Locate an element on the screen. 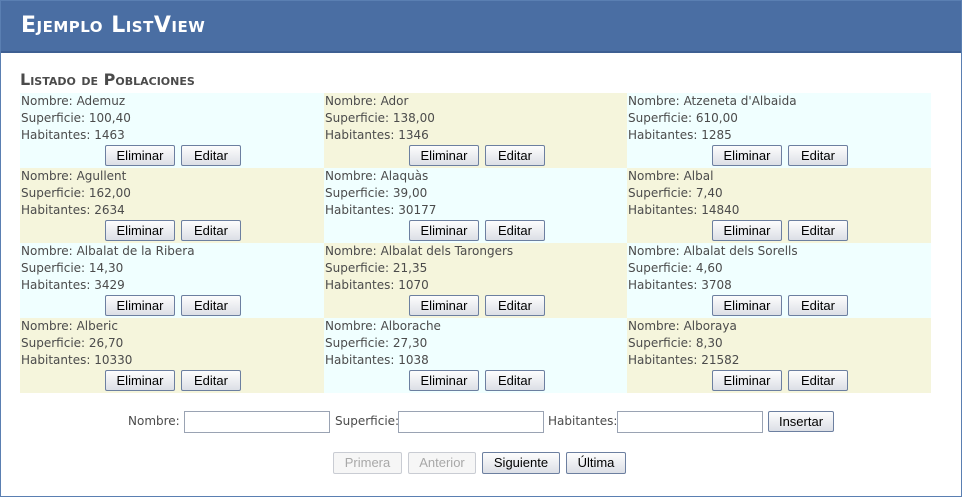 The height and width of the screenshot is (497, 962). page-title: Ejemplo ListView is located at coordinates (113, 25).